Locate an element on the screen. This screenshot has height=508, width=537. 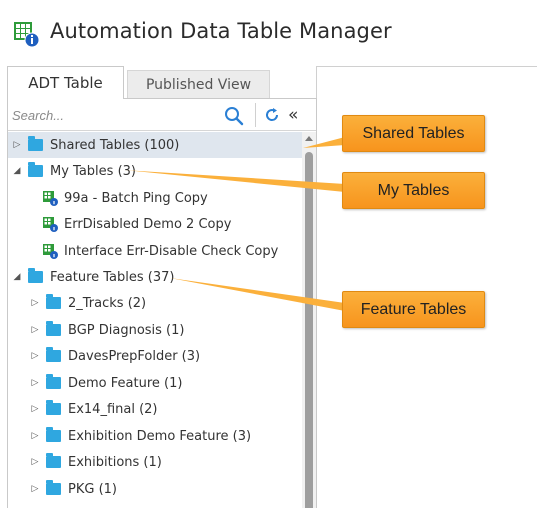
refresh-icon is located at coordinates (272, 115).